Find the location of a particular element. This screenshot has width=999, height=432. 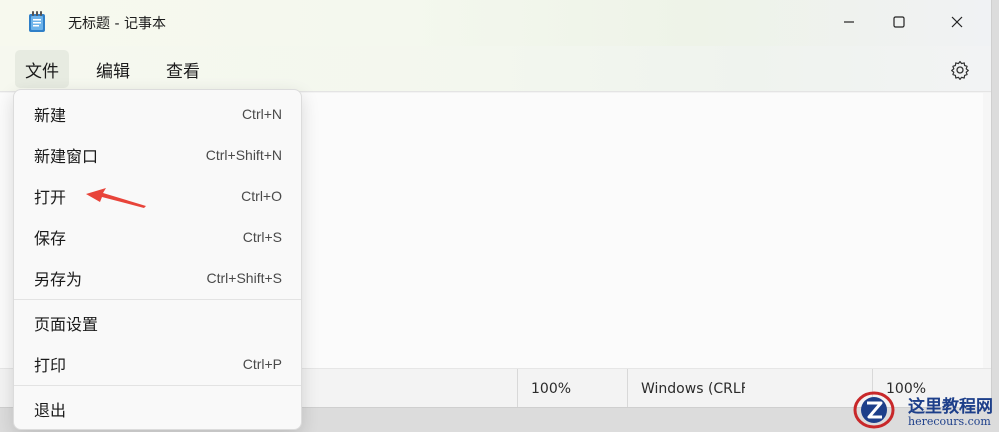

close-button is located at coordinates (957, 22).